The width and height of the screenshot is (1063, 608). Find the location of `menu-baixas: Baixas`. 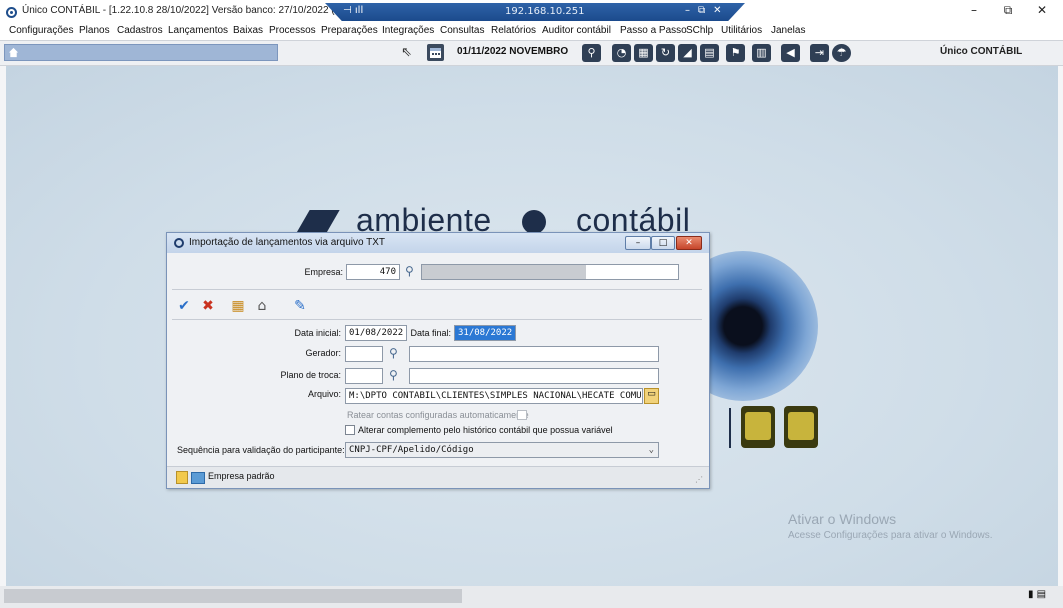

menu-baixas: Baixas is located at coordinates (248, 30).